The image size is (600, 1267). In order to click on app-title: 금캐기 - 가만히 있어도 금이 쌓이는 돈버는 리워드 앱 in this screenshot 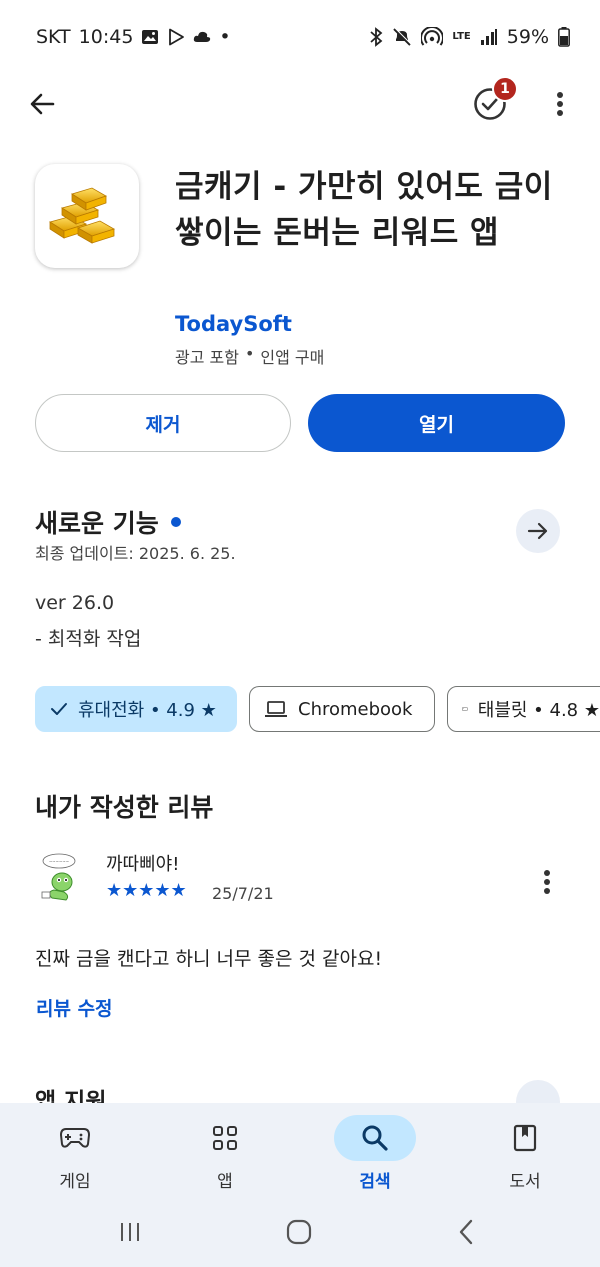, I will do `click(364, 210)`.